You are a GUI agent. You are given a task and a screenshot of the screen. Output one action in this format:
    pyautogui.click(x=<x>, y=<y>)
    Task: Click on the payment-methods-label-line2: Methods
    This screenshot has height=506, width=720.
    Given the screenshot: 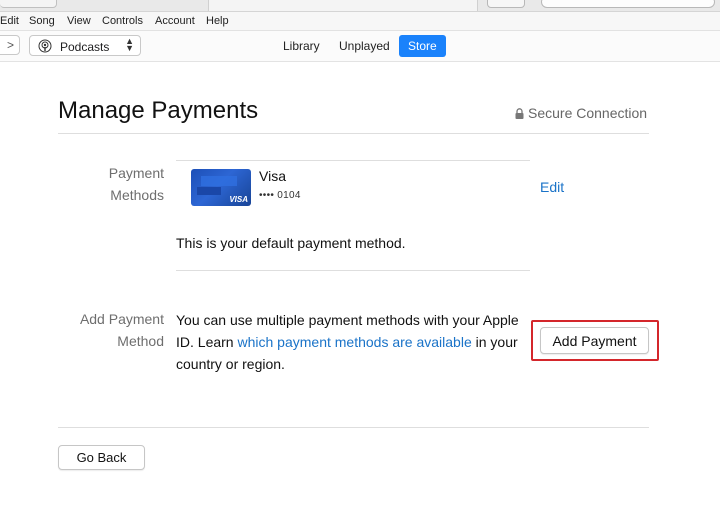 What is the action you would take?
    pyautogui.click(x=137, y=195)
    